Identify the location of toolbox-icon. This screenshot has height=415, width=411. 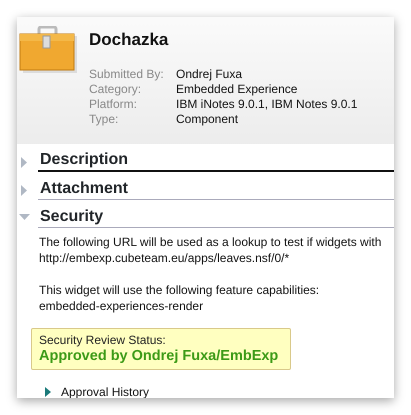
(48, 49).